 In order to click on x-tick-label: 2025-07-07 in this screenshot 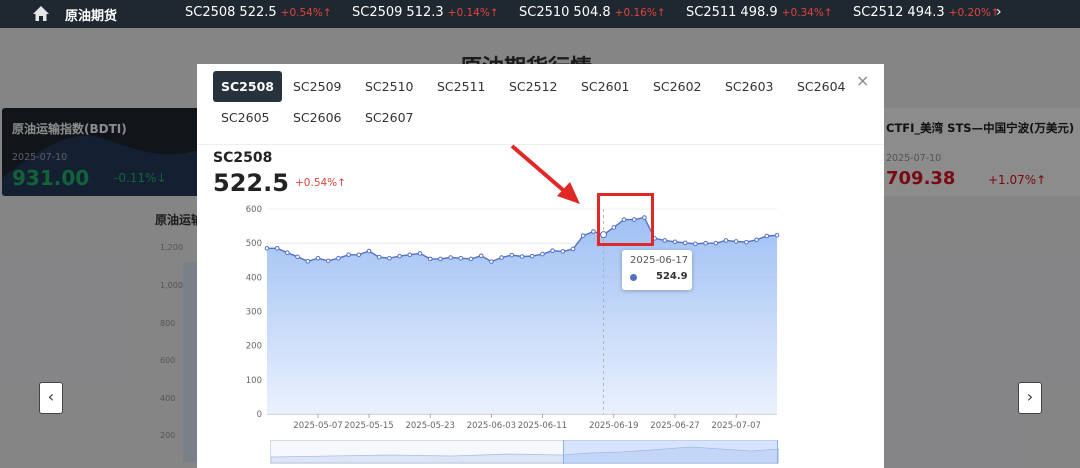, I will do `click(735, 426)`.